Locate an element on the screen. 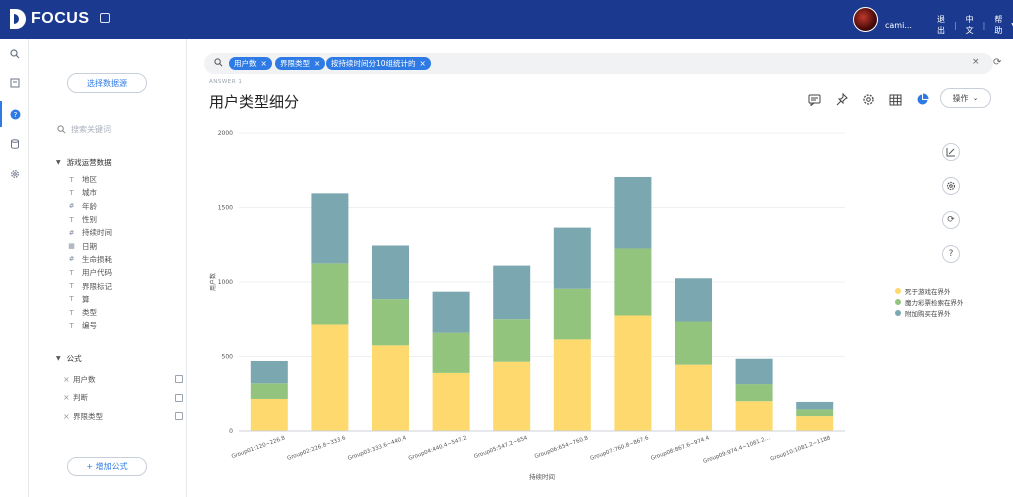  caret-down-icon: ▼ is located at coordinates (58, 358).